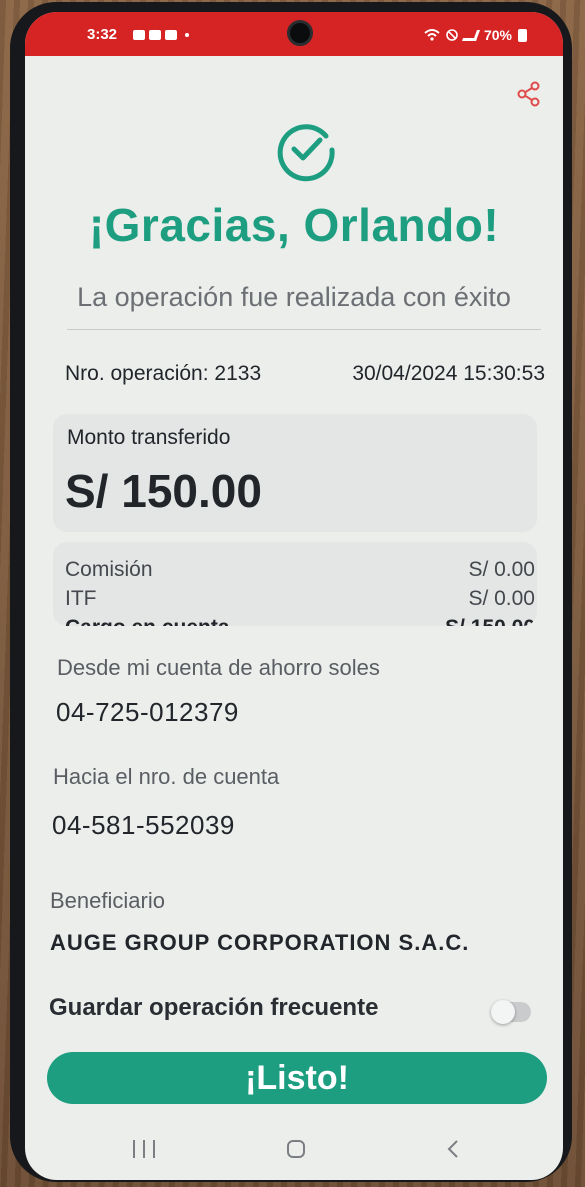 This screenshot has height=1187, width=585. What do you see at coordinates (107, 900) in the screenshot?
I see `beneficiary-label: Beneficiario` at bounding box center [107, 900].